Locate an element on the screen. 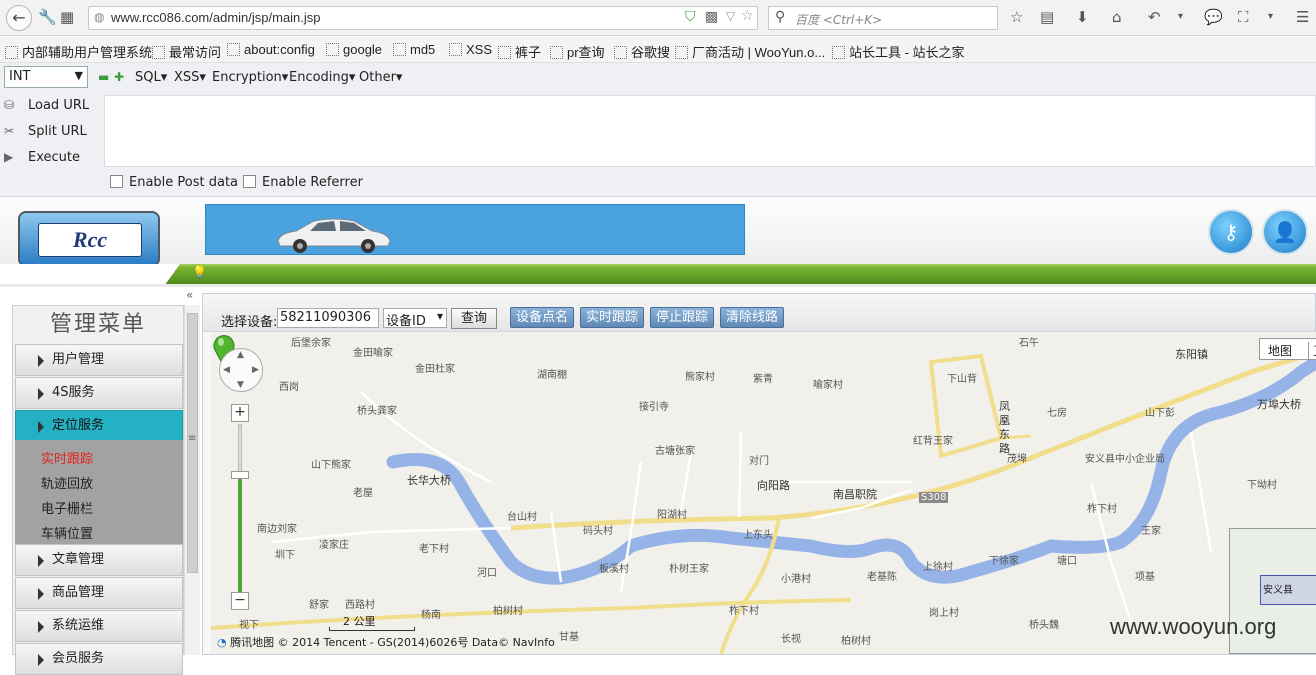  map-label: 桥头龚家 is located at coordinates (377, 411).